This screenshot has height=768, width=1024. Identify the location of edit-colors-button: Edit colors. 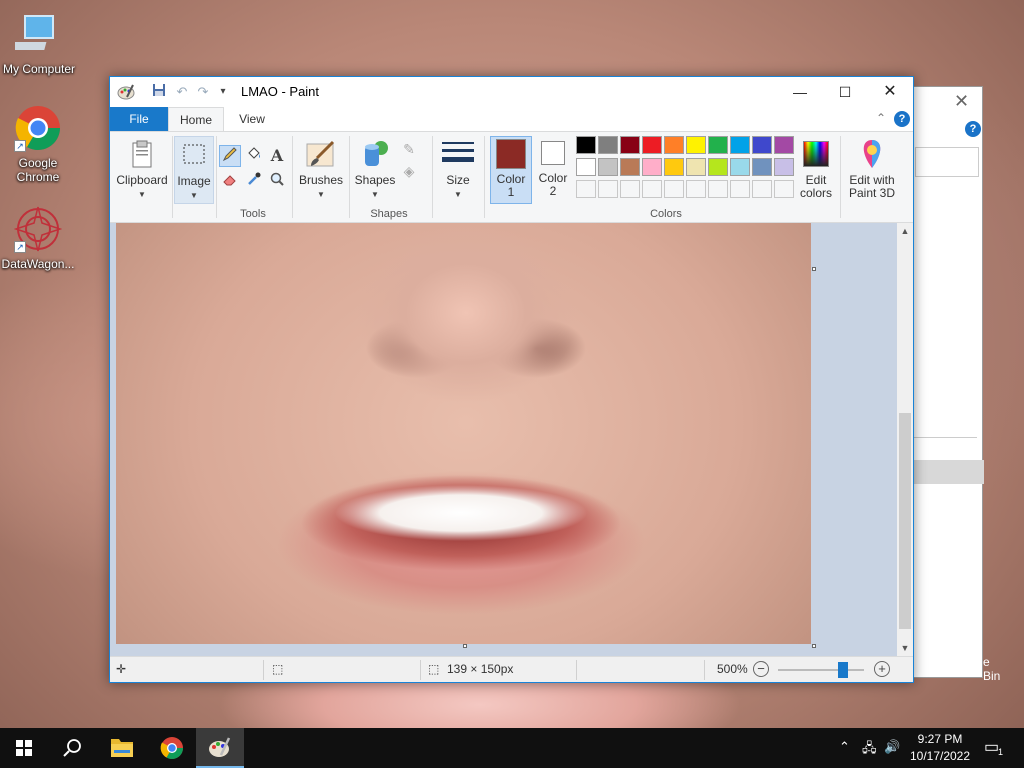
(816, 170).